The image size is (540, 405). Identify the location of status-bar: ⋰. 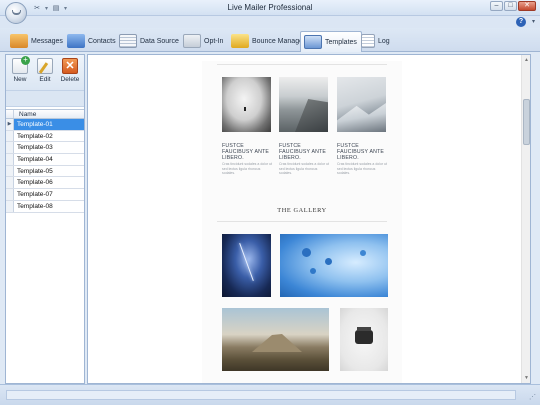
(270, 394).